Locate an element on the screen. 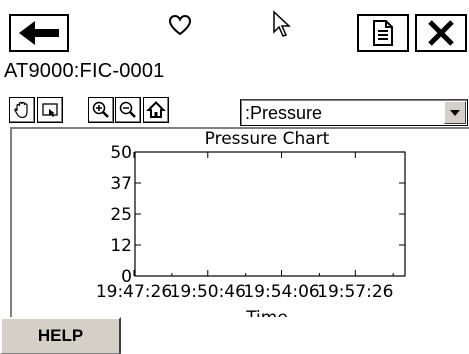  zoom-out-button is located at coordinates (128, 110).